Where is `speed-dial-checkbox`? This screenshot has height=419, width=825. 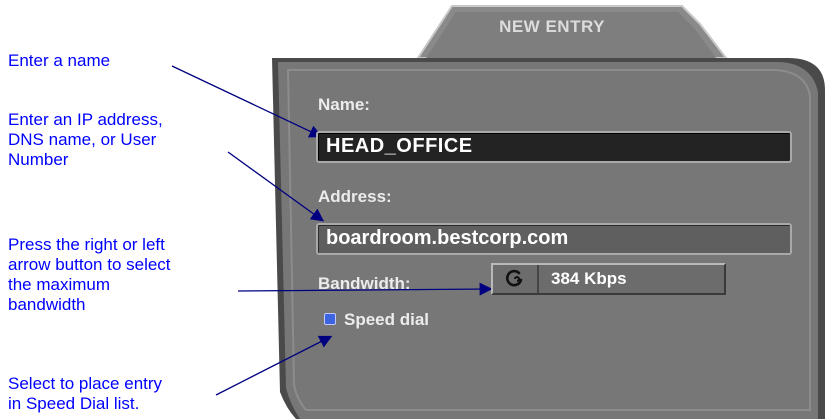
speed-dial-checkbox is located at coordinates (330, 319).